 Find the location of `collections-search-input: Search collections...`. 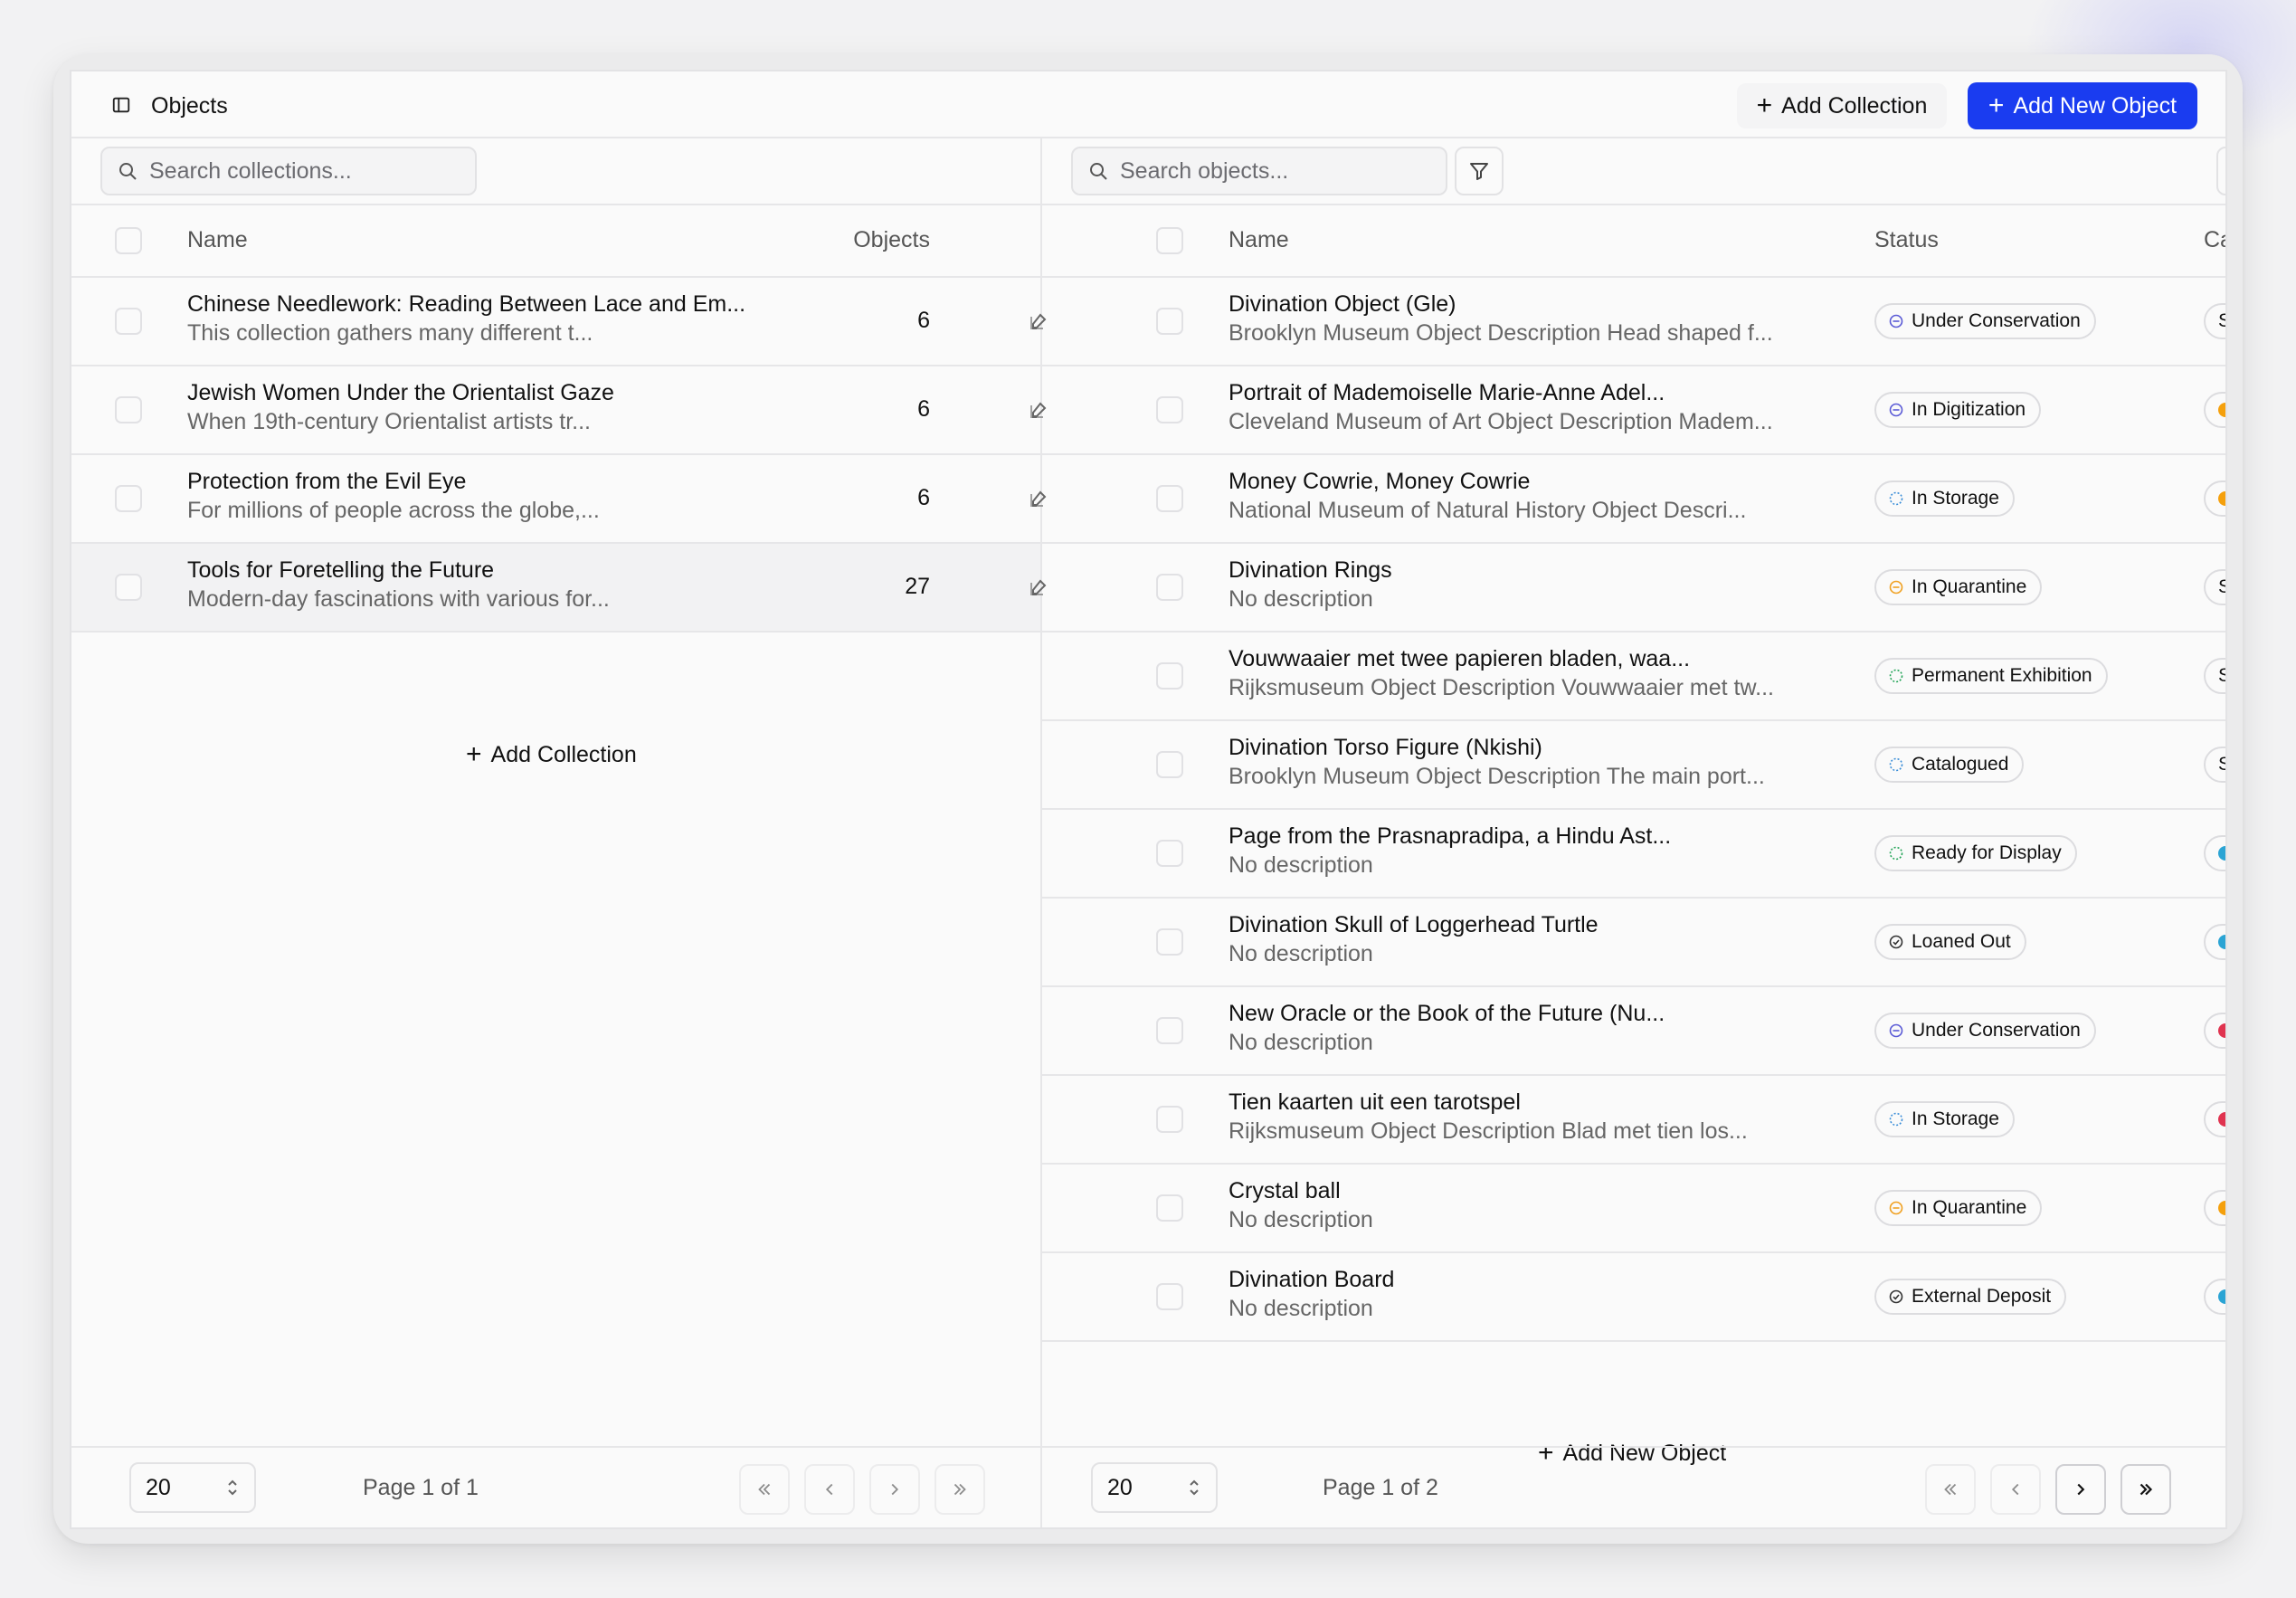

collections-search-input: Search collections... is located at coordinates (288, 171).